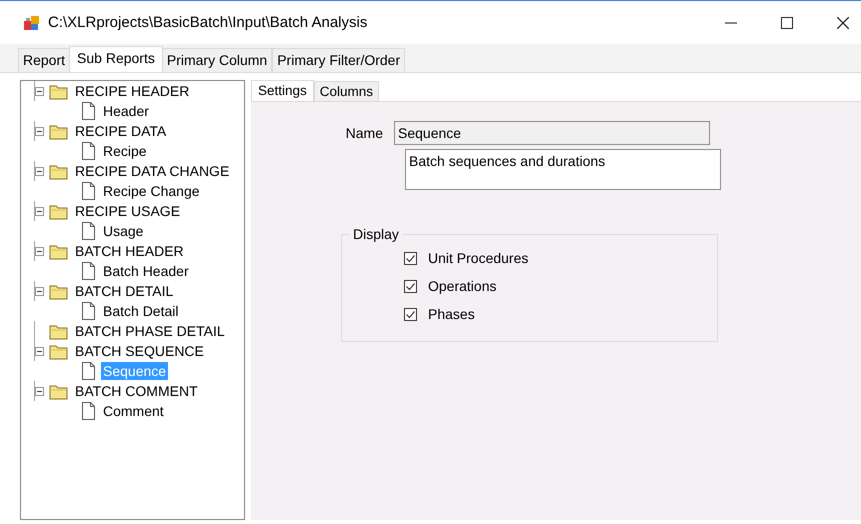 Image resolution: width=861 pixels, height=524 pixels. Describe the element at coordinates (129, 251) in the screenshot. I see `tree-item: BATCH HEADER` at that location.